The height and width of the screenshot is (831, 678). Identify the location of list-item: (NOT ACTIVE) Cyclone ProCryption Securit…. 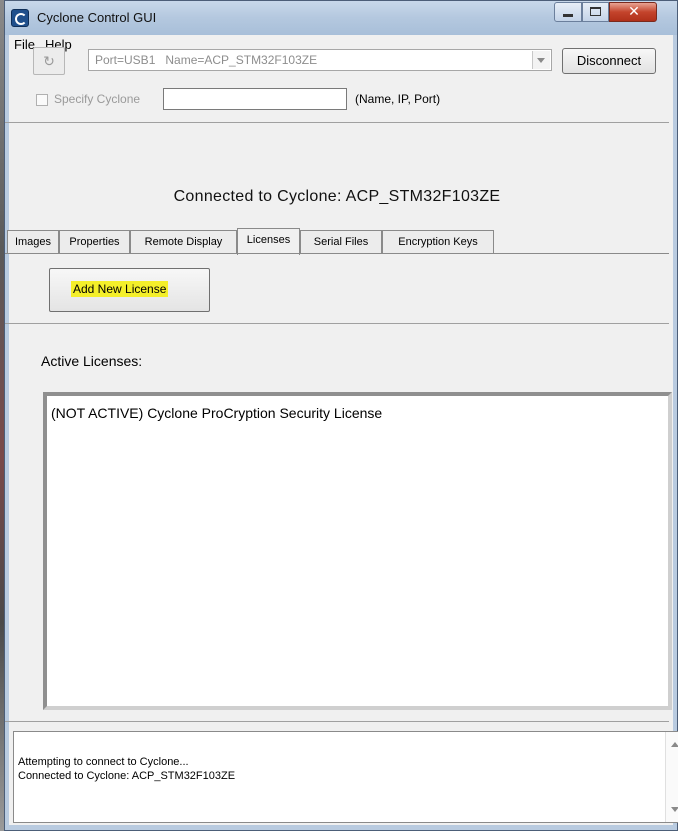
(216, 413).